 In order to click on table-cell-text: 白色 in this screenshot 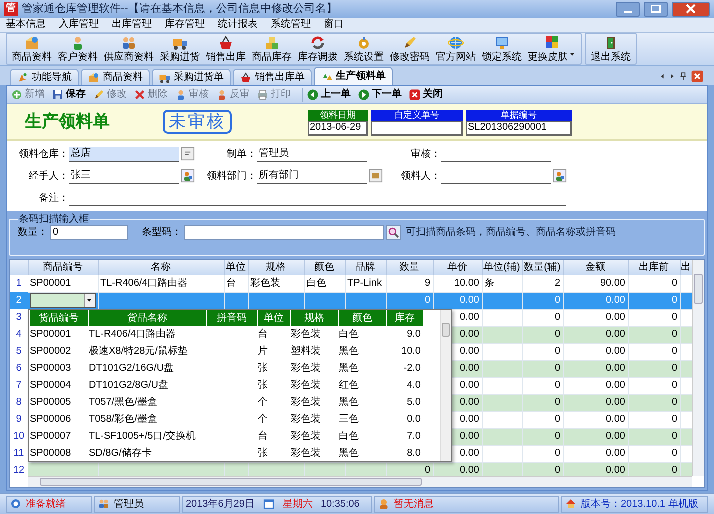, I will do `click(349, 437)`.